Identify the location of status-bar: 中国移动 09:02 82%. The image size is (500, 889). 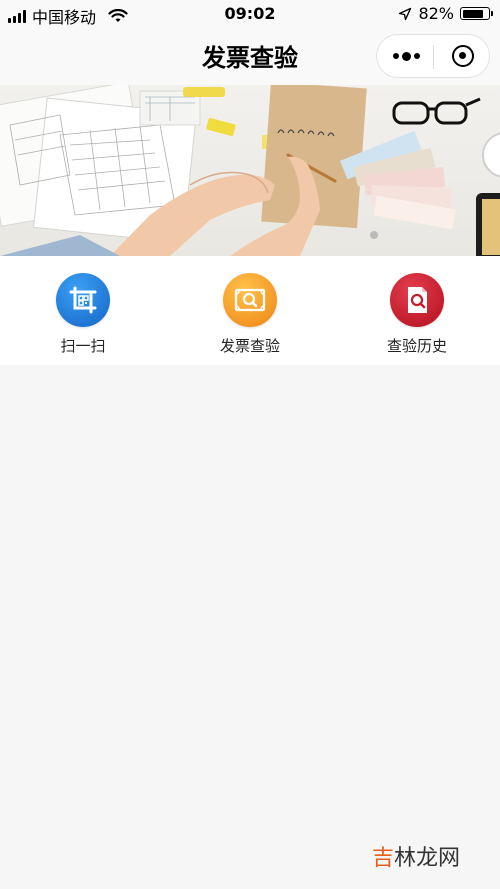
(250, 14).